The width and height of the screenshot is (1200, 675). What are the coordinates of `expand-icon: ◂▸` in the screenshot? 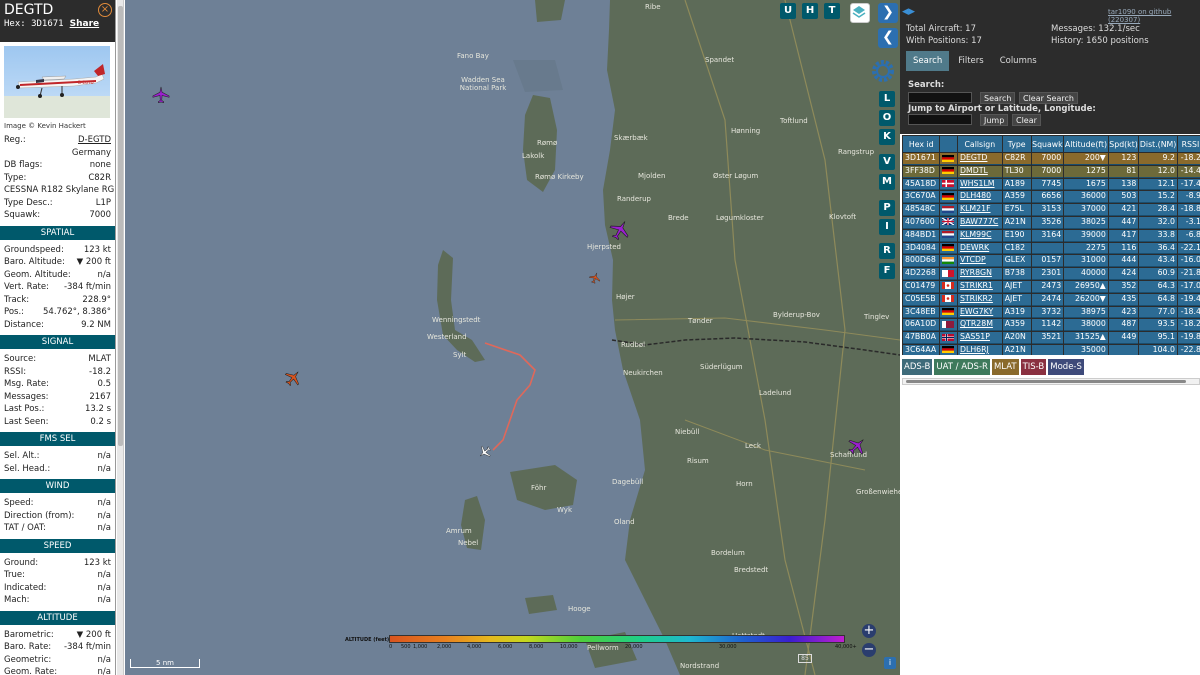 It's located at (908, 11).